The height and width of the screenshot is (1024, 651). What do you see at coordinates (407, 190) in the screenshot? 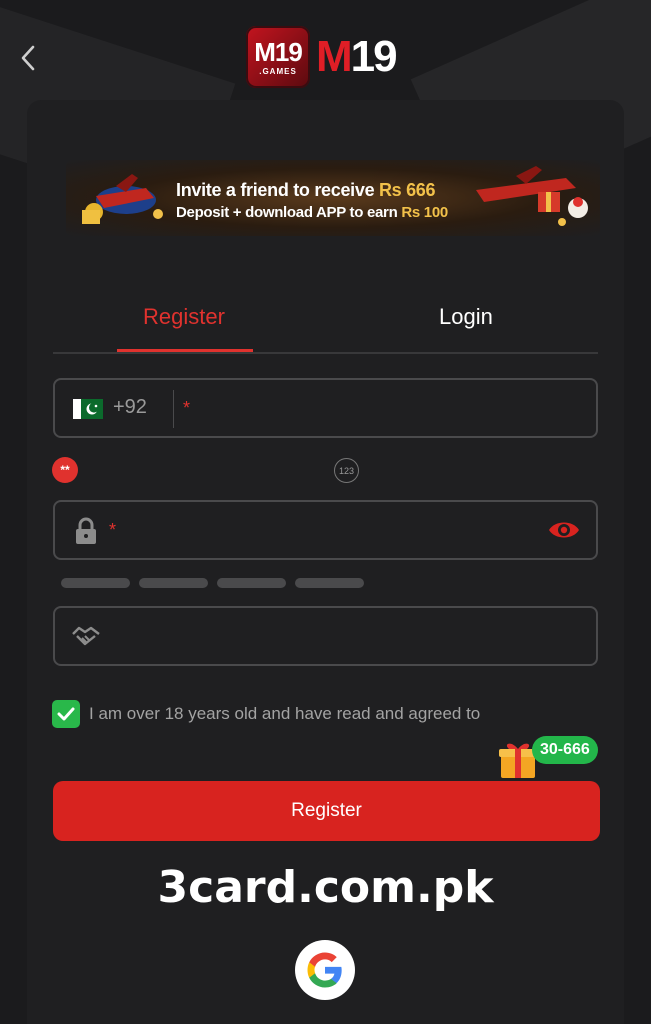
I see `banner-amount1: Rs 666` at bounding box center [407, 190].